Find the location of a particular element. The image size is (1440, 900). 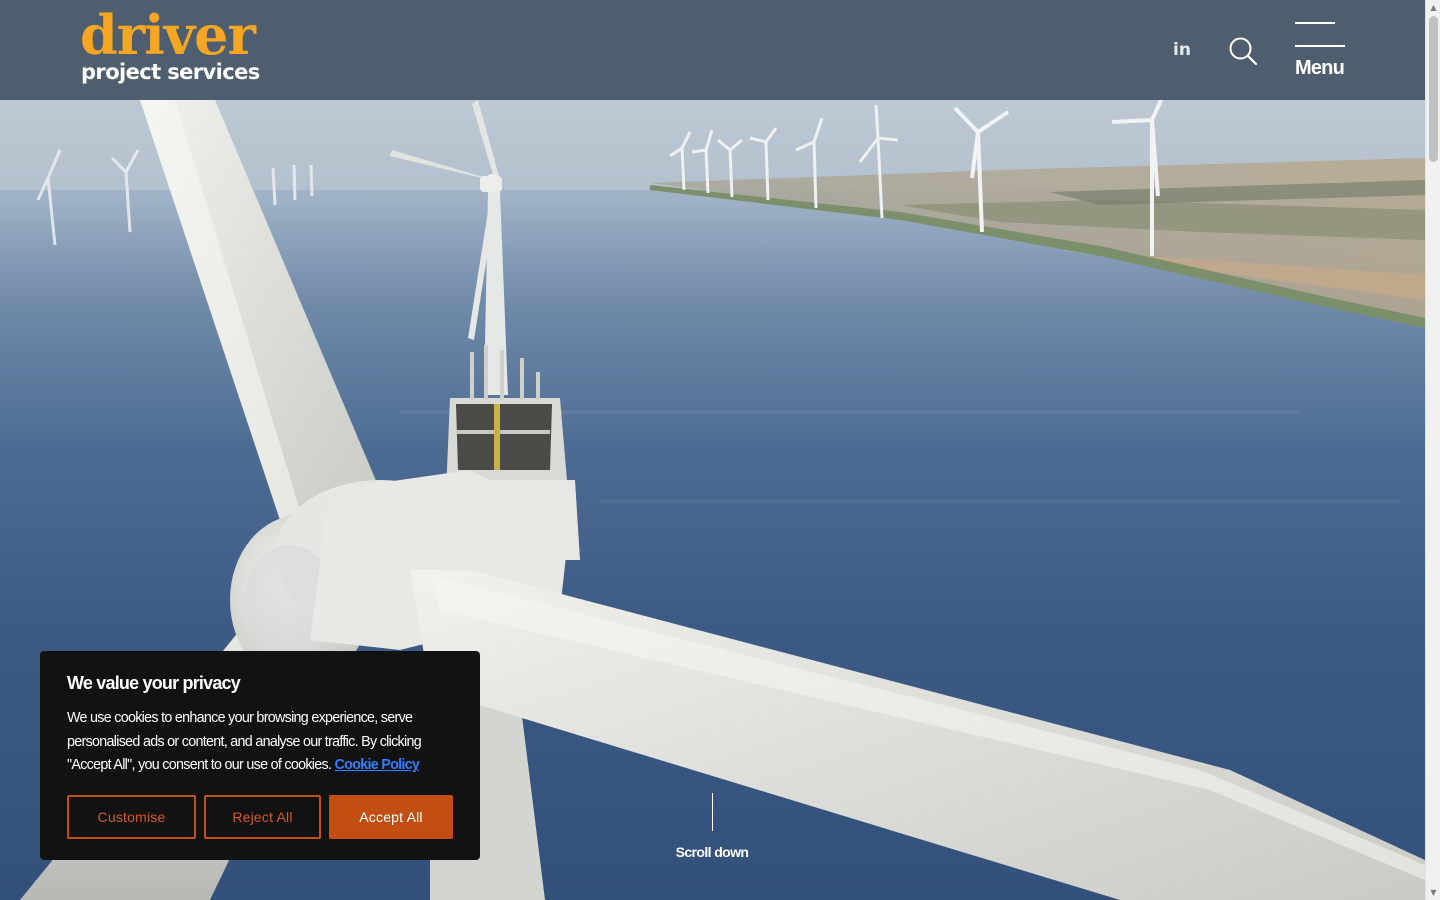

search-icon is located at coordinates (1243, 51).